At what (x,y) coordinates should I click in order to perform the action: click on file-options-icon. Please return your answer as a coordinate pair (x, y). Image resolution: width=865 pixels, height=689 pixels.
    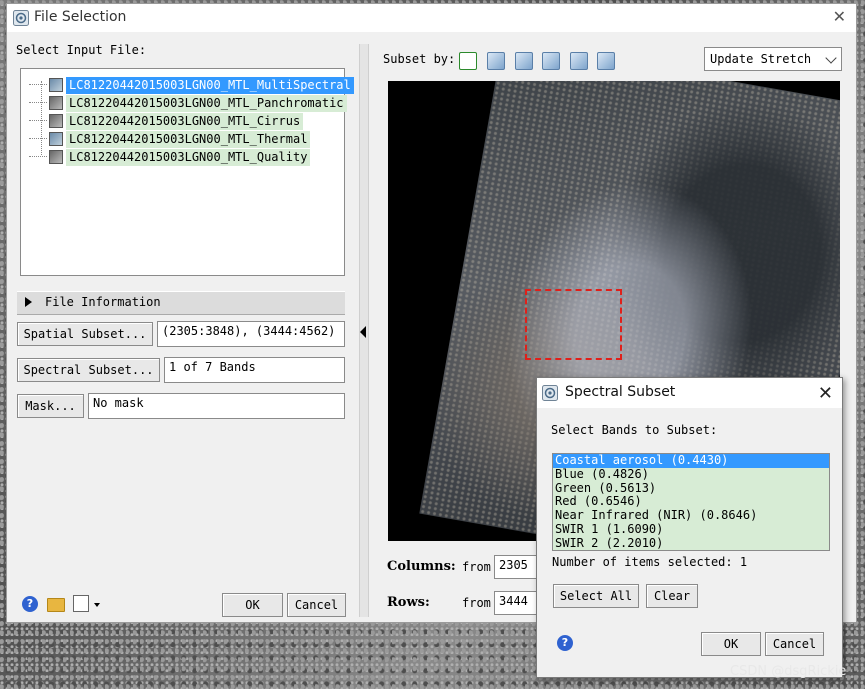
    Looking at the image, I should click on (81, 603).